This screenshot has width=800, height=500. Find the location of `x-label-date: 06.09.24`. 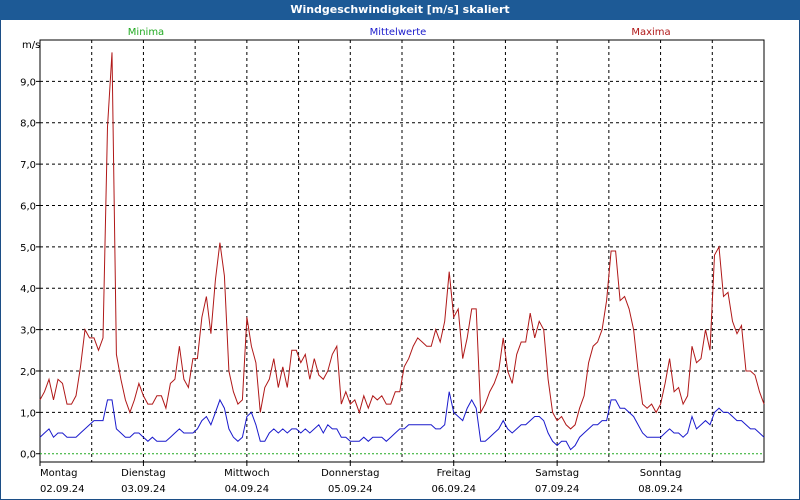

x-label-date: 06.09.24 is located at coordinates (453, 489).